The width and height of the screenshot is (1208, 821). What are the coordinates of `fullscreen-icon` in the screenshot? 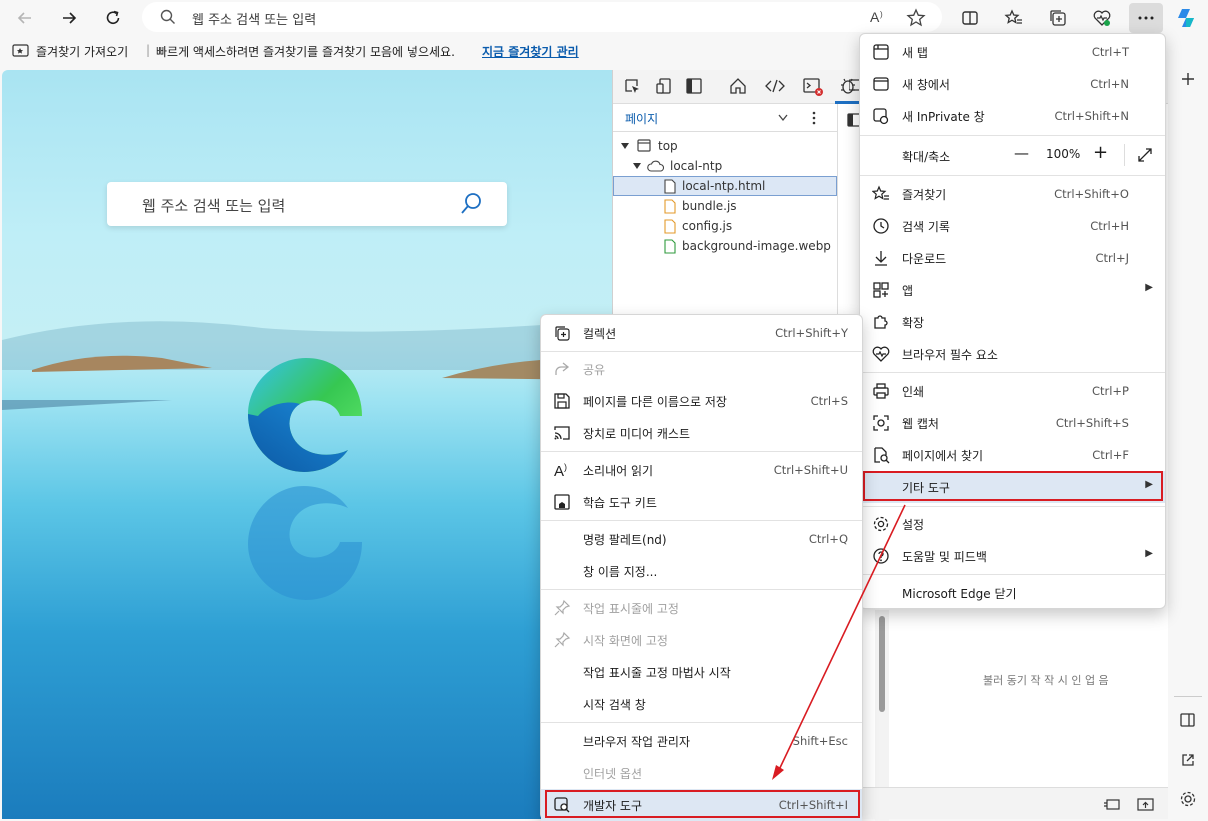 It's located at (1145, 155).